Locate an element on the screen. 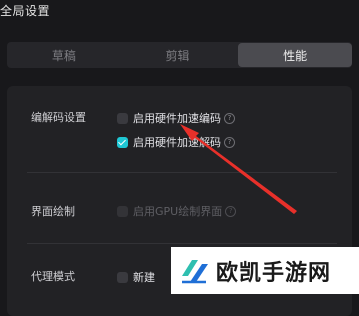  proxy-new-option: 新建 is located at coordinates (136, 277).